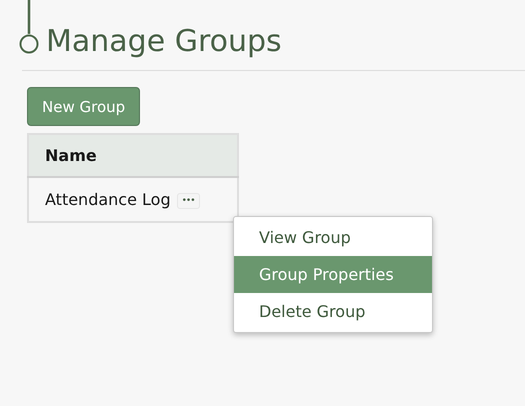 This screenshot has height=406, width=525. I want to click on timeline-icon, so click(29, 28).